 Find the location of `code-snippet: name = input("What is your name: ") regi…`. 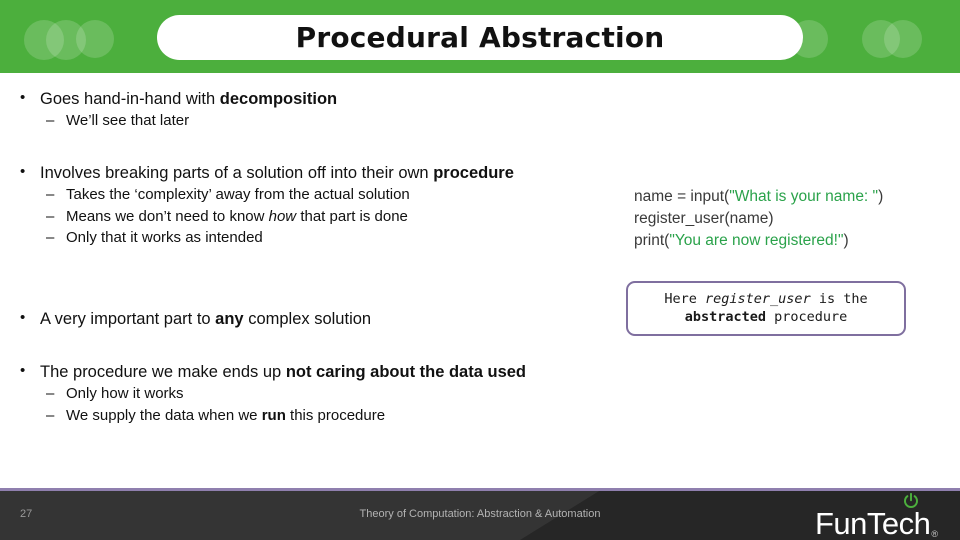

code-snippet: name = input("What is your name: ") regi… is located at coordinates (789, 219).